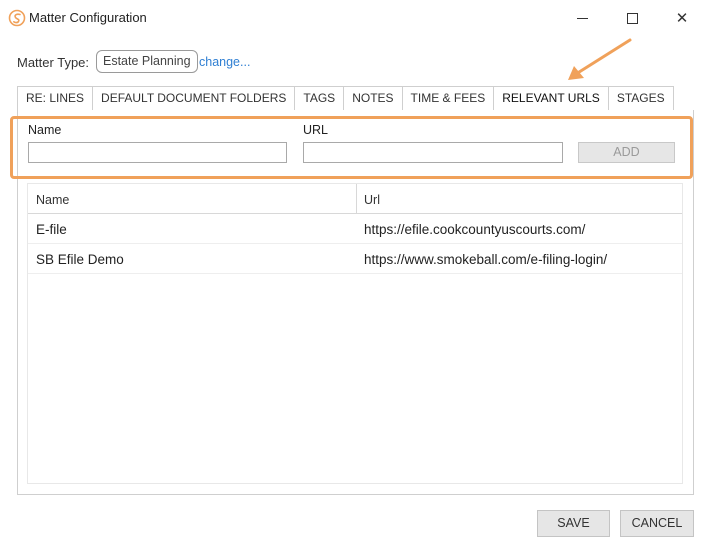  I want to click on save-button: SAVE, so click(573, 523).